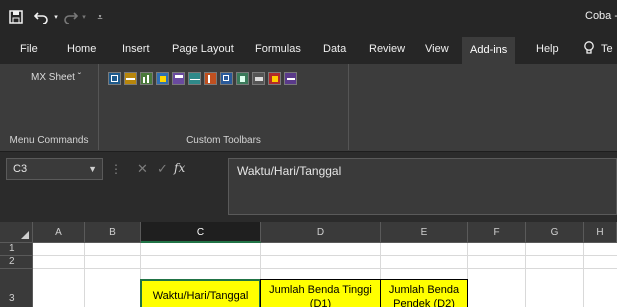 This screenshot has width=617, height=307. Describe the element at coordinates (16, 17) in the screenshot. I see `save-icon` at that location.